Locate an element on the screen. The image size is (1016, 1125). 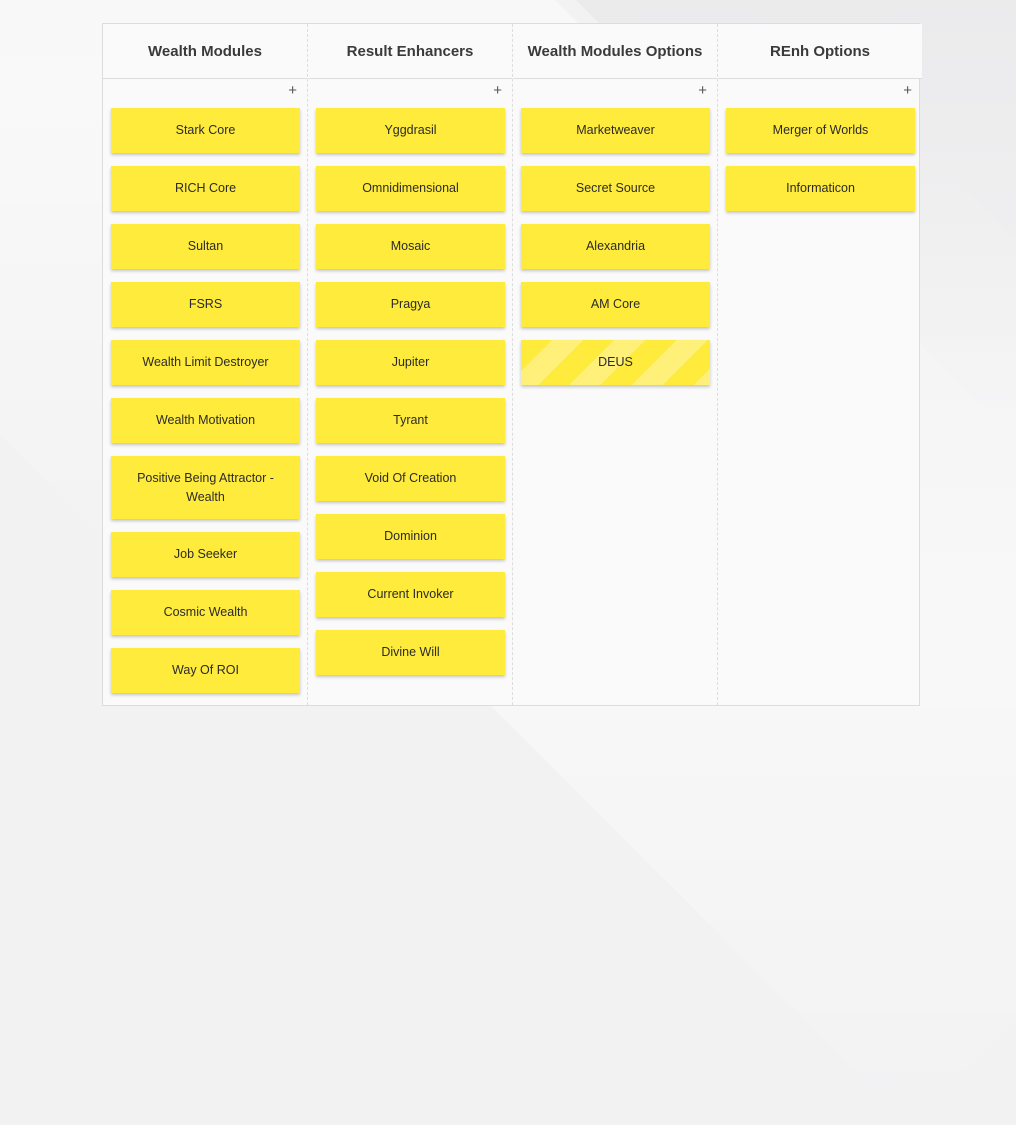
card: AM Core is located at coordinates (615, 304).